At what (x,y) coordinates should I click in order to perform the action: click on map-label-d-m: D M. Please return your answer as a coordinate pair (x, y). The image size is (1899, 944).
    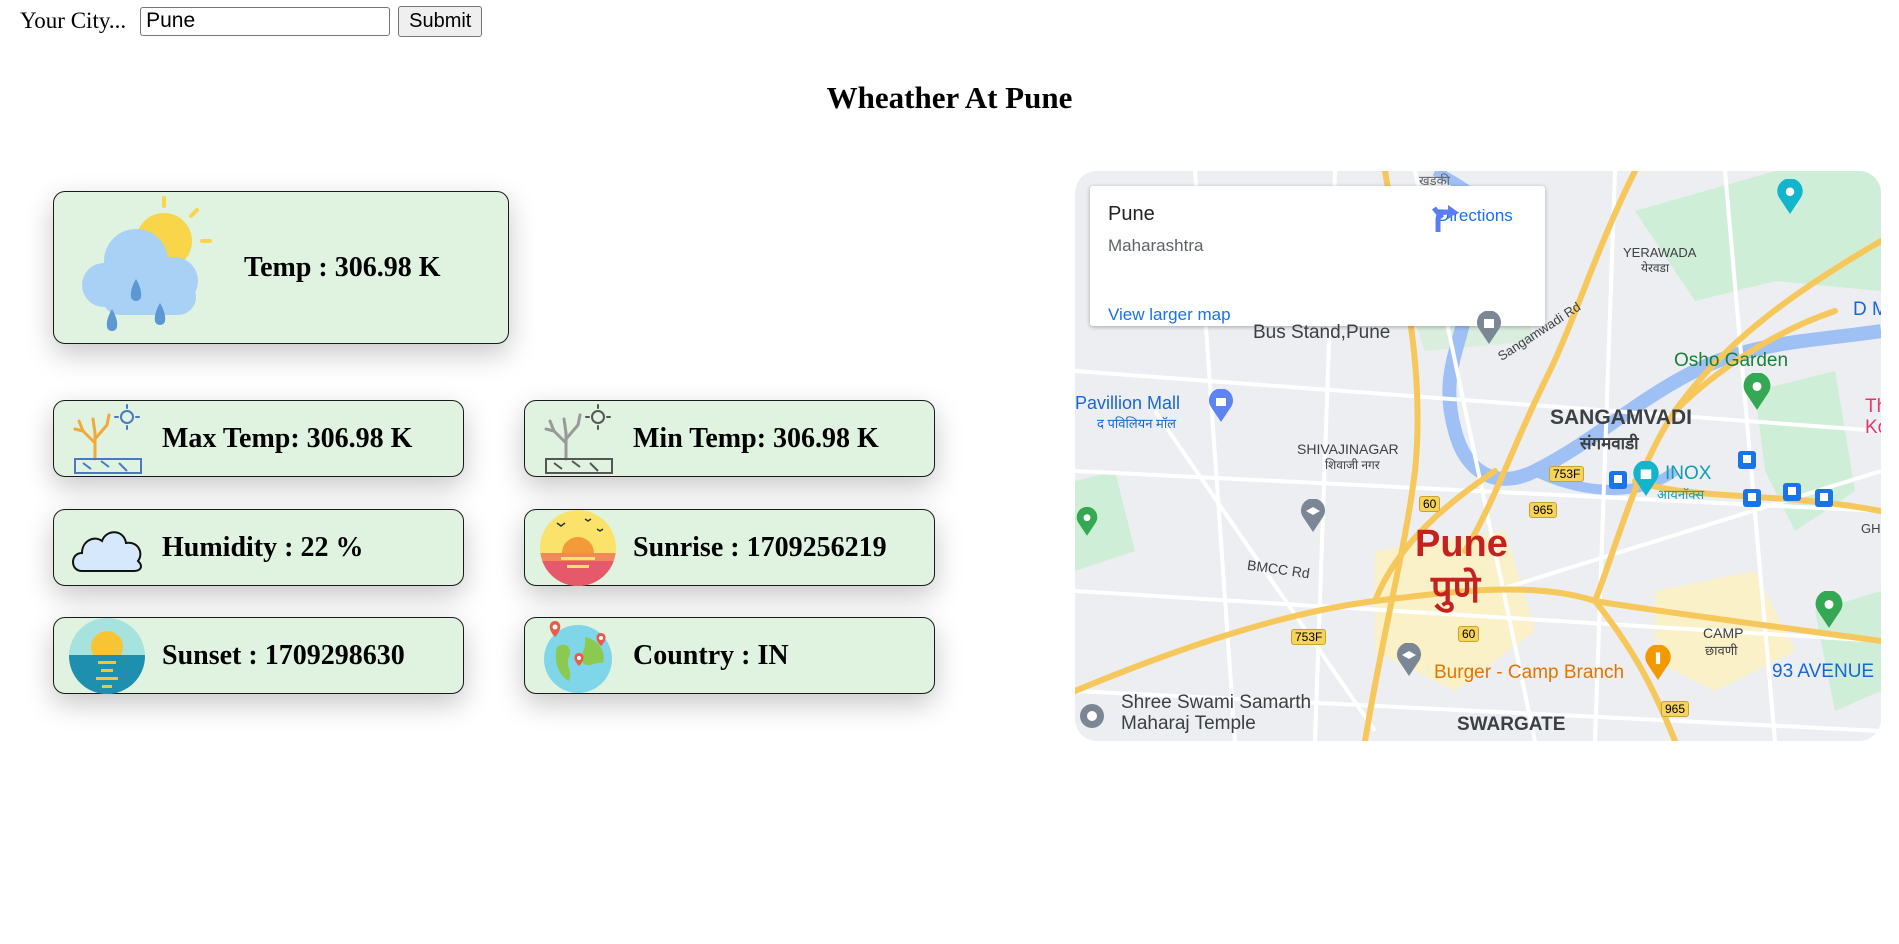
    Looking at the image, I should click on (1867, 309).